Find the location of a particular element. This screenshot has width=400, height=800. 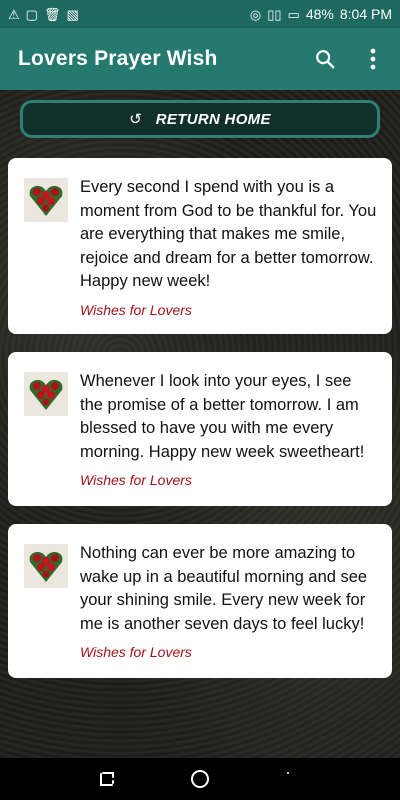

back-icon is located at coordinates (293, 779).